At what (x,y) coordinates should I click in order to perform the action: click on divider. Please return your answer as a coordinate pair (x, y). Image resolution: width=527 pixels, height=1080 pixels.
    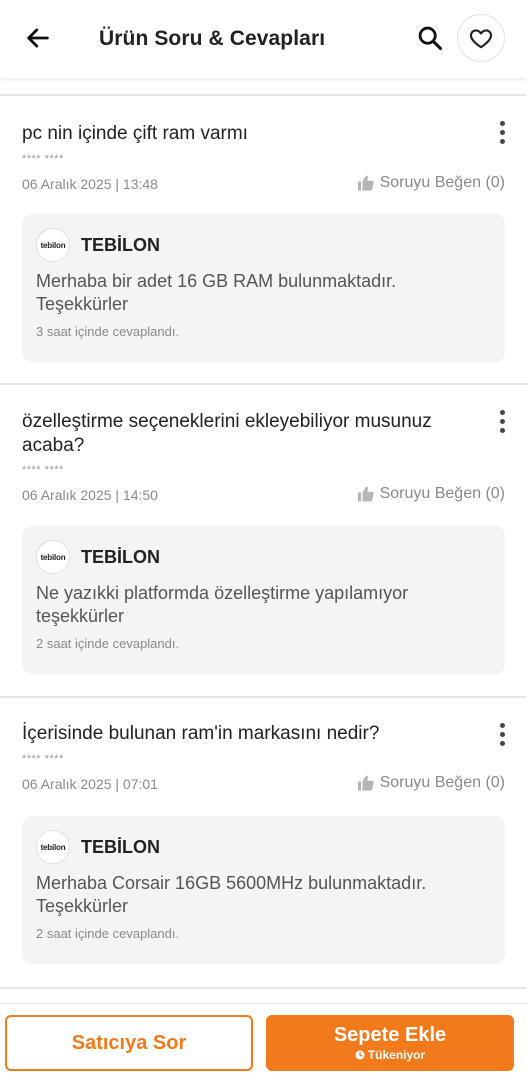
    Looking at the image, I should click on (263, 988).